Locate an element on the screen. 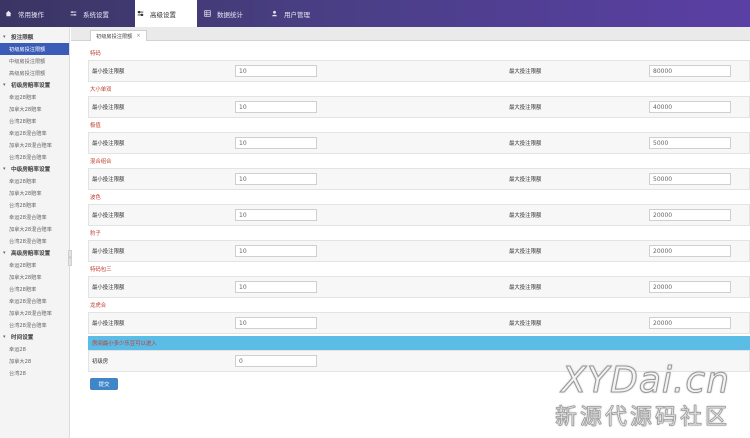 The image size is (750, 438). sidebar-group-bet-limits: ▾ 投注限额 is located at coordinates (34, 37).